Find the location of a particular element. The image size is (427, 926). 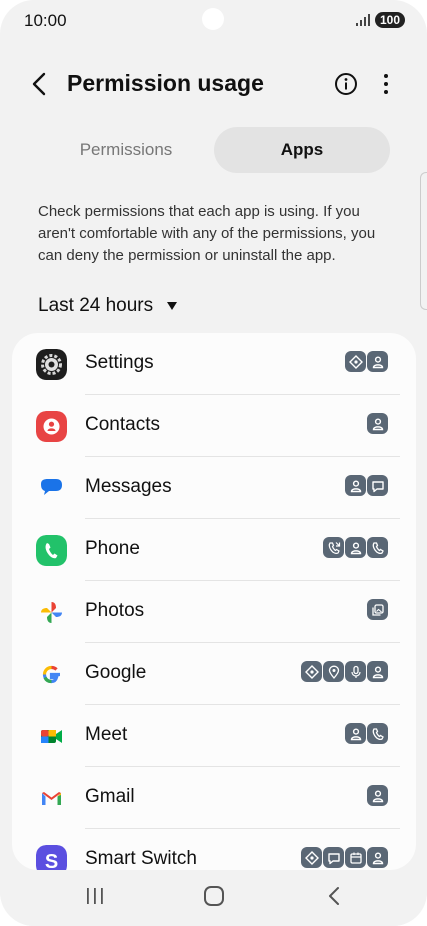

calendar-icon is located at coordinates (355, 857).